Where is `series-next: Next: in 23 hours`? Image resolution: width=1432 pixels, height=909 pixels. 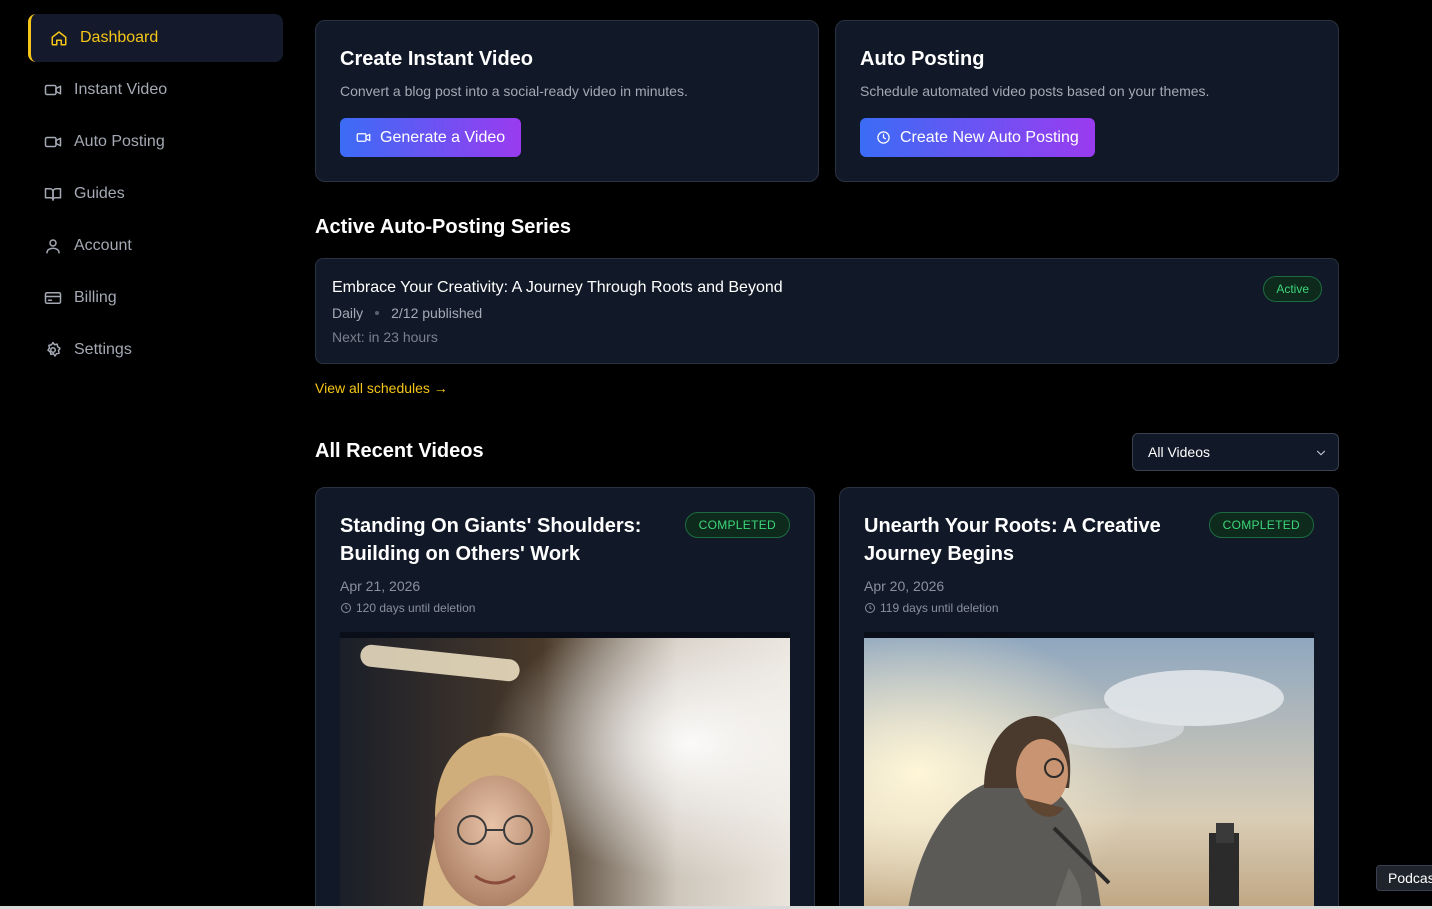
series-next: Next: in 23 hours is located at coordinates (385, 337).